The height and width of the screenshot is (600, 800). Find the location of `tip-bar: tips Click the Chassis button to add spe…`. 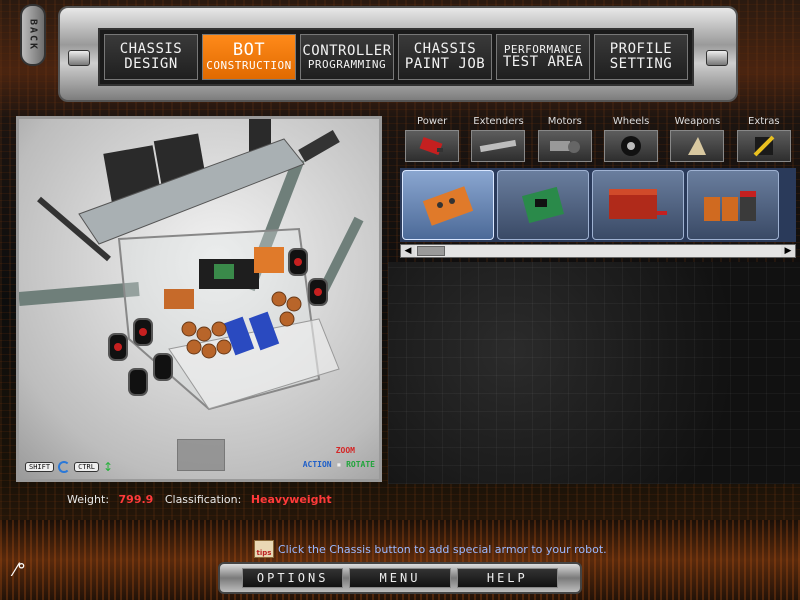

tip-bar: tips Click the Chassis button to add spe… is located at coordinates (430, 549).